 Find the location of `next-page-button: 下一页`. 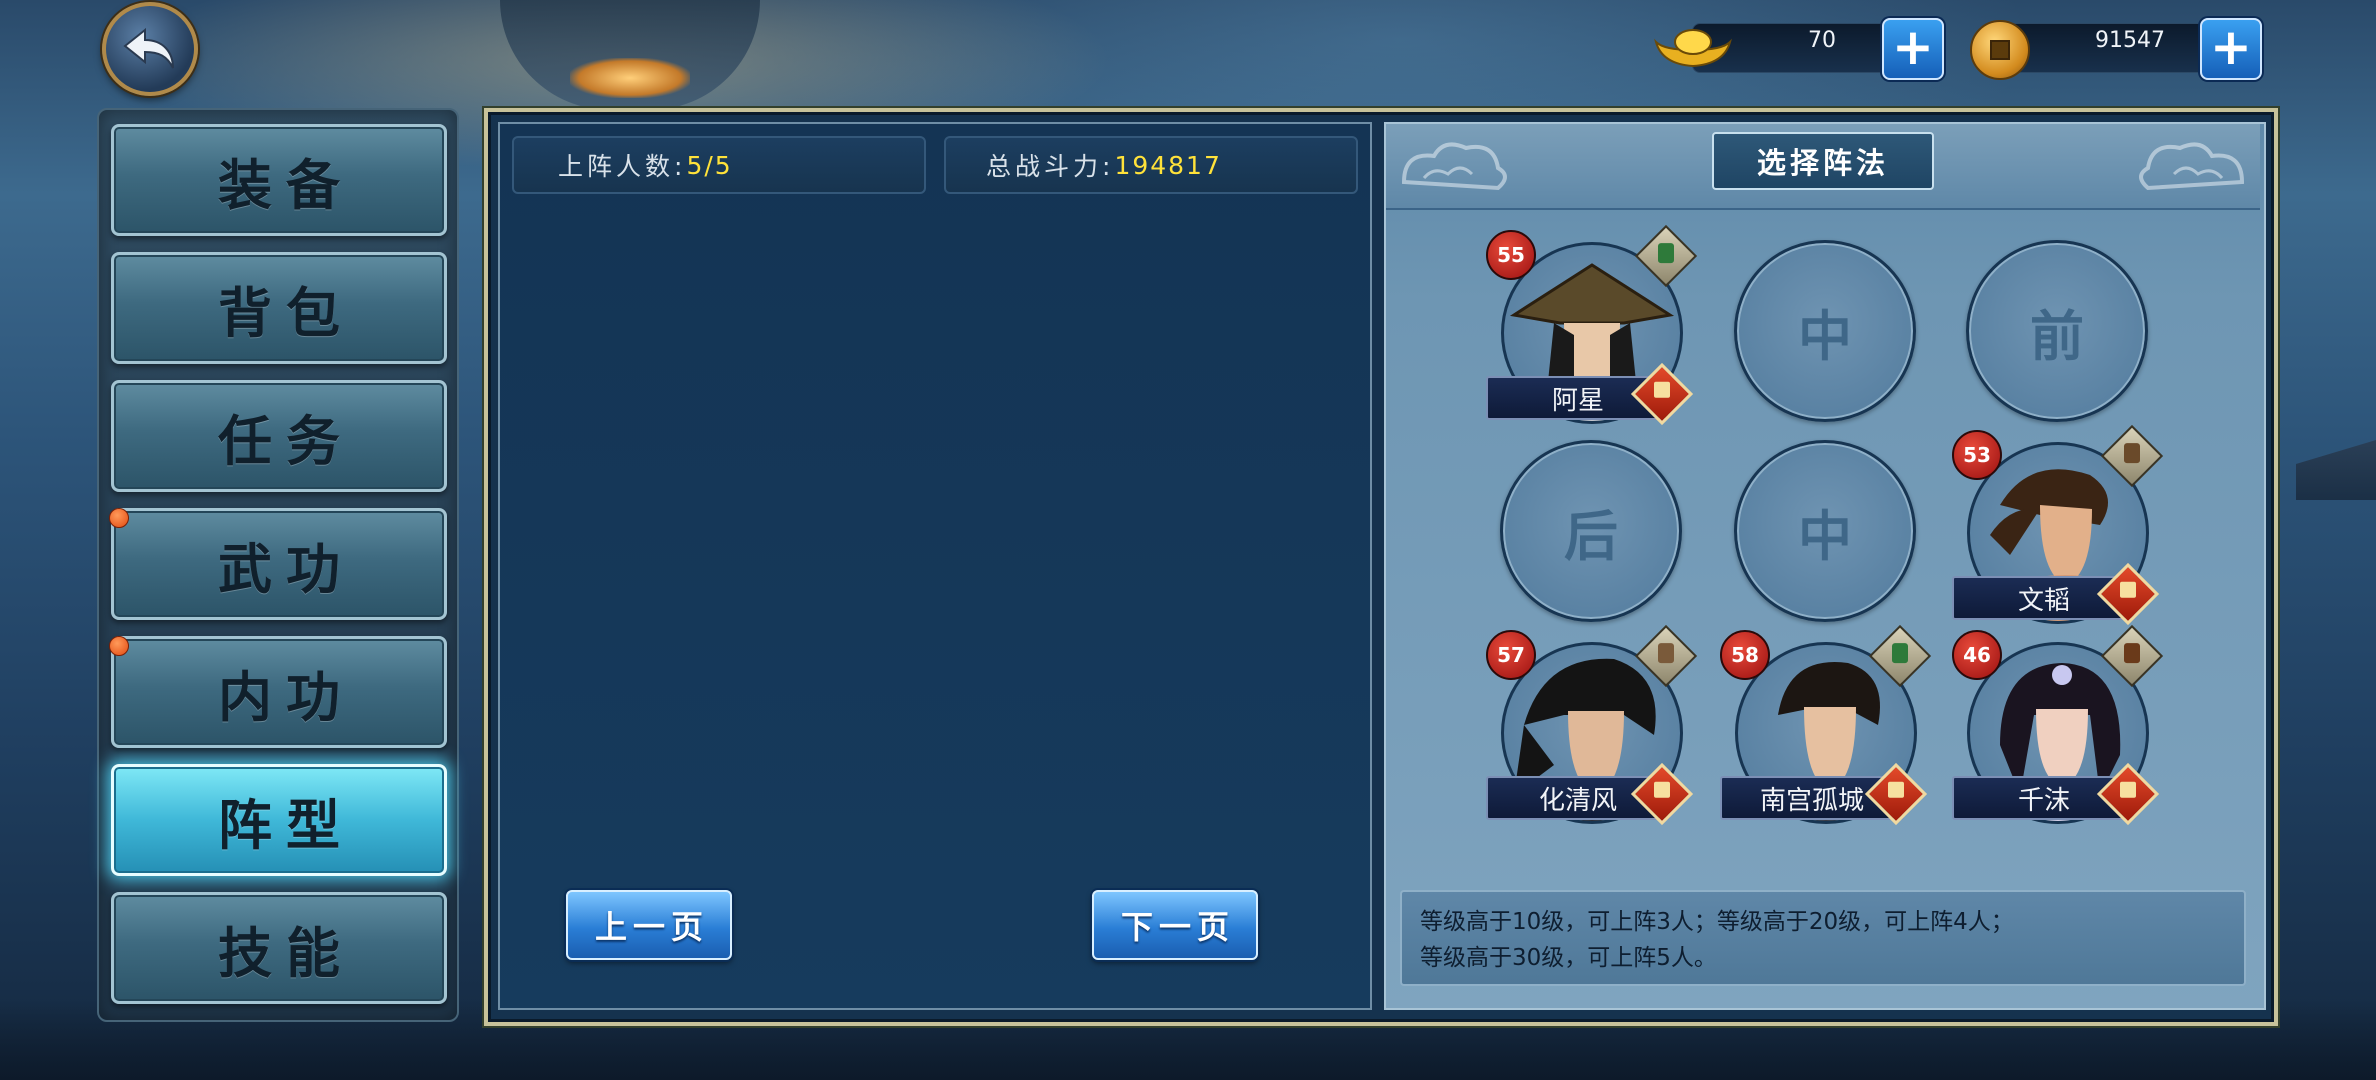

next-page-button: 下一页 is located at coordinates (1175, 925).